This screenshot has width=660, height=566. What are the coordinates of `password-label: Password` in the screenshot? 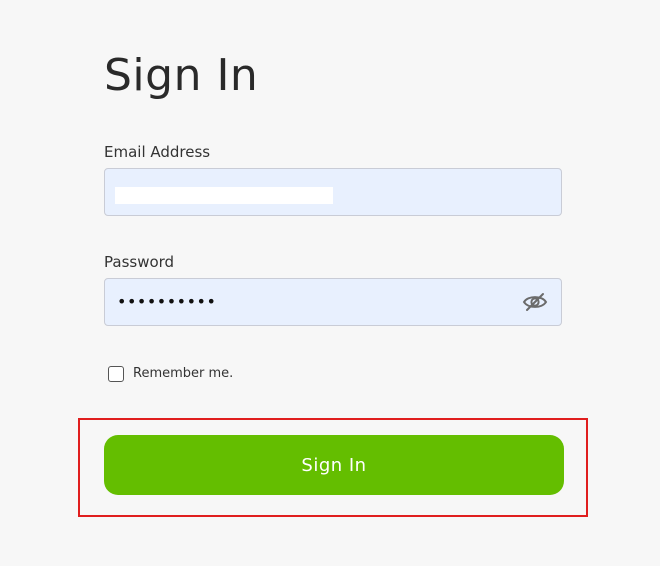 It's located at (139, 262).